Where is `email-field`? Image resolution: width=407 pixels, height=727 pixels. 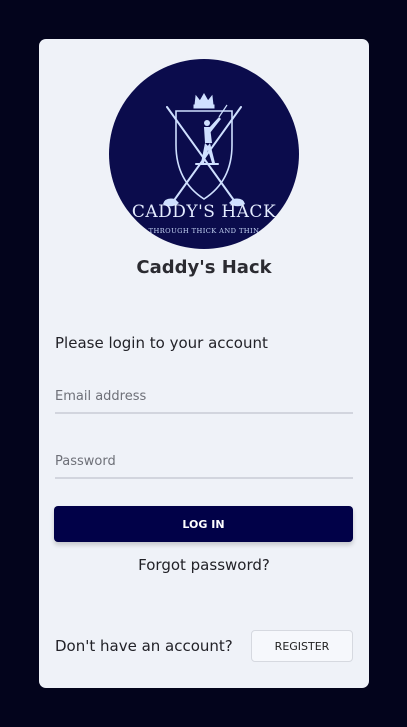
email-field is located at coordinates (204, 398).